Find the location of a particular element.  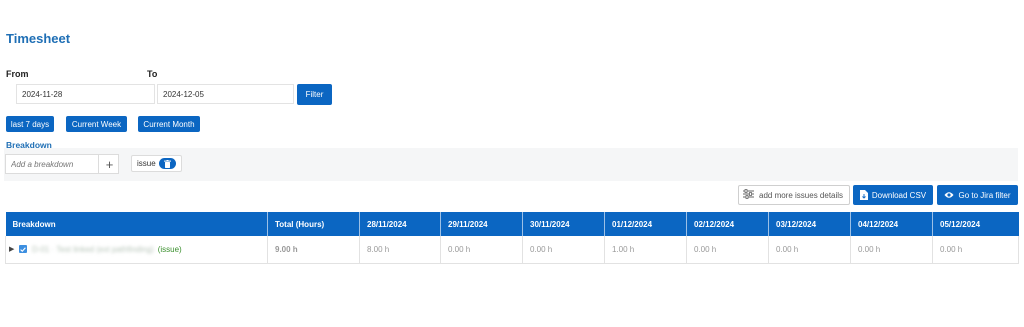

trash-icon is located at coordinates (167, 163).